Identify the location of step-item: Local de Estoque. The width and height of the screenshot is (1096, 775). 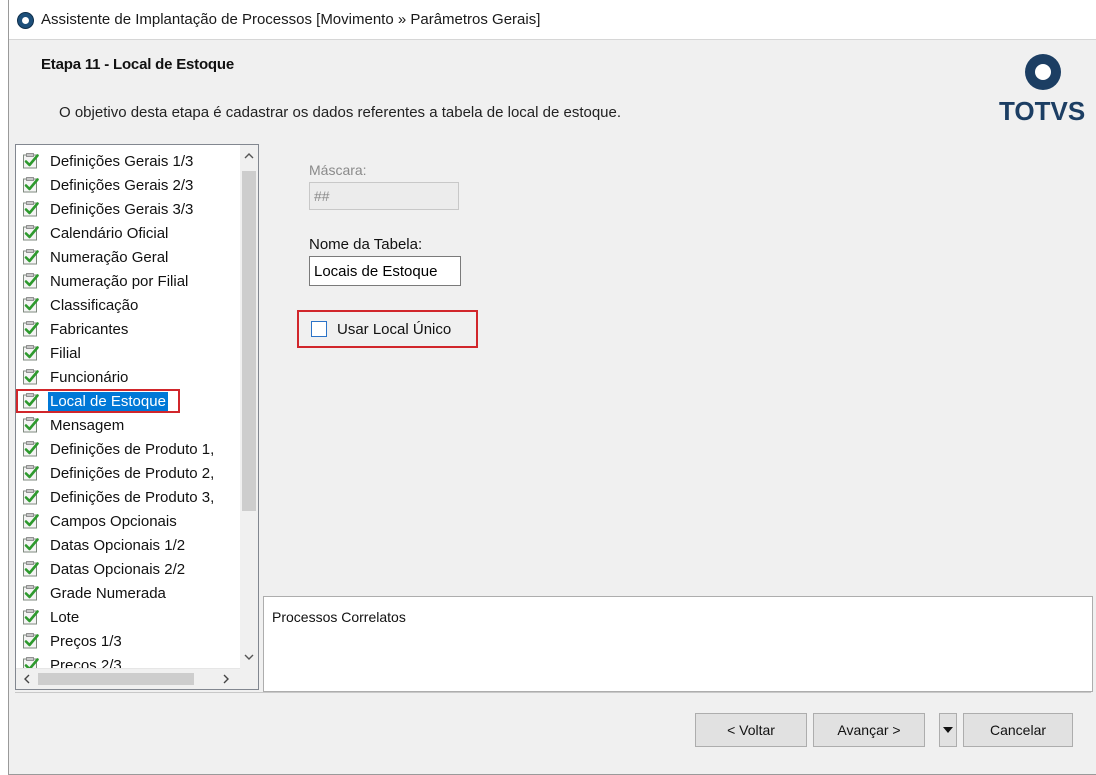
(98, 401).